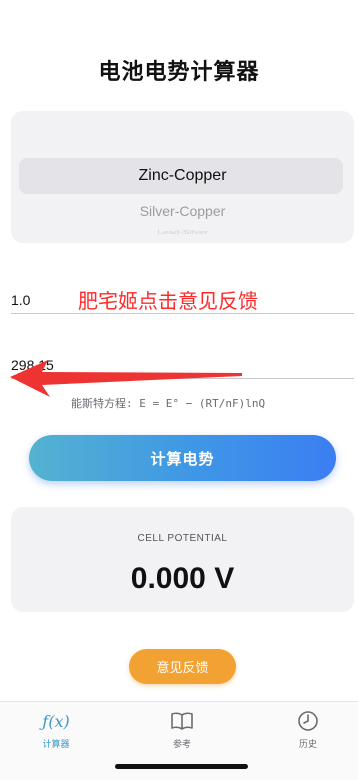 The image size is (358, 780). Describe the element at coordinates (56, 721) in the screenshot. I see `function-icon: ƒ(x)` at that location.